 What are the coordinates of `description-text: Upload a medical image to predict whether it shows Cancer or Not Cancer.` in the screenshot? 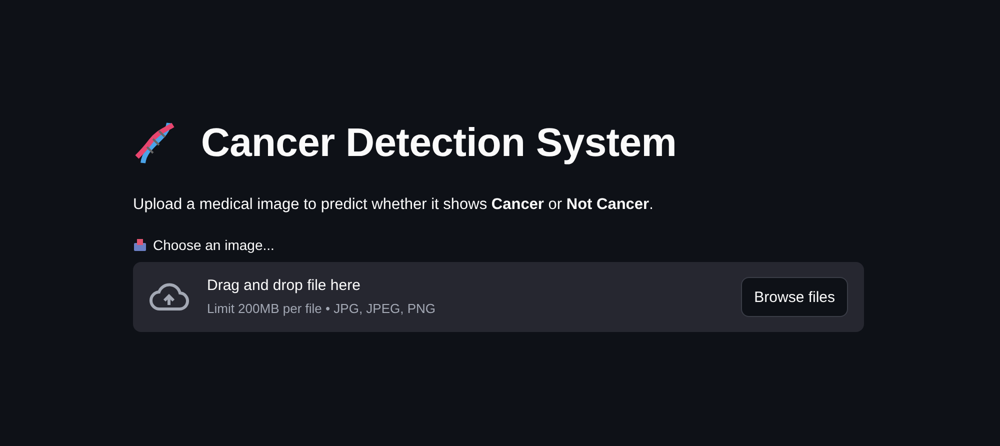 It's located at (393, 205).